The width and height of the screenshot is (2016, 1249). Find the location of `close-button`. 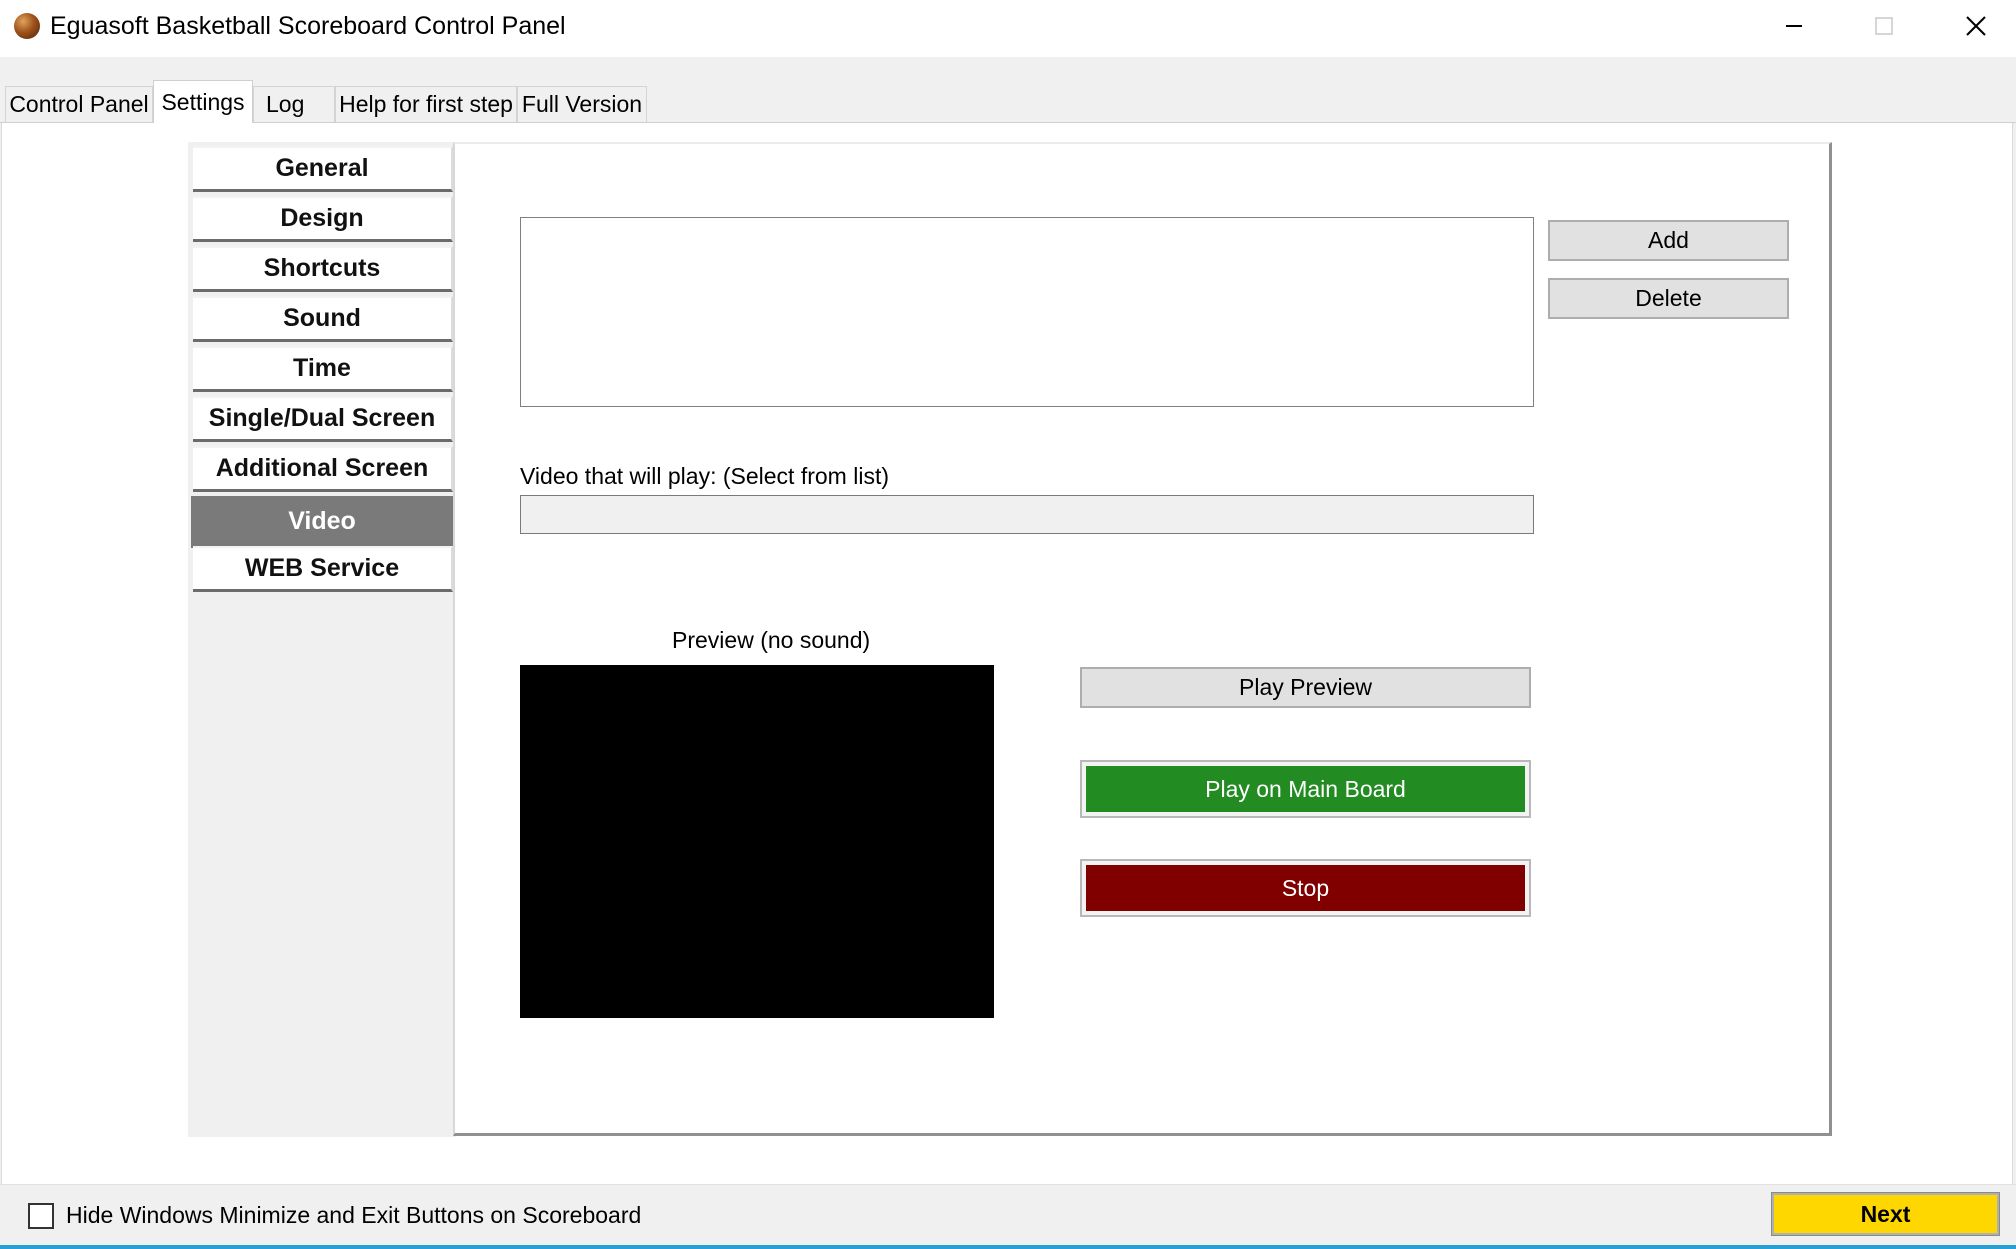

close-button is located at coordinates (1973, 26).